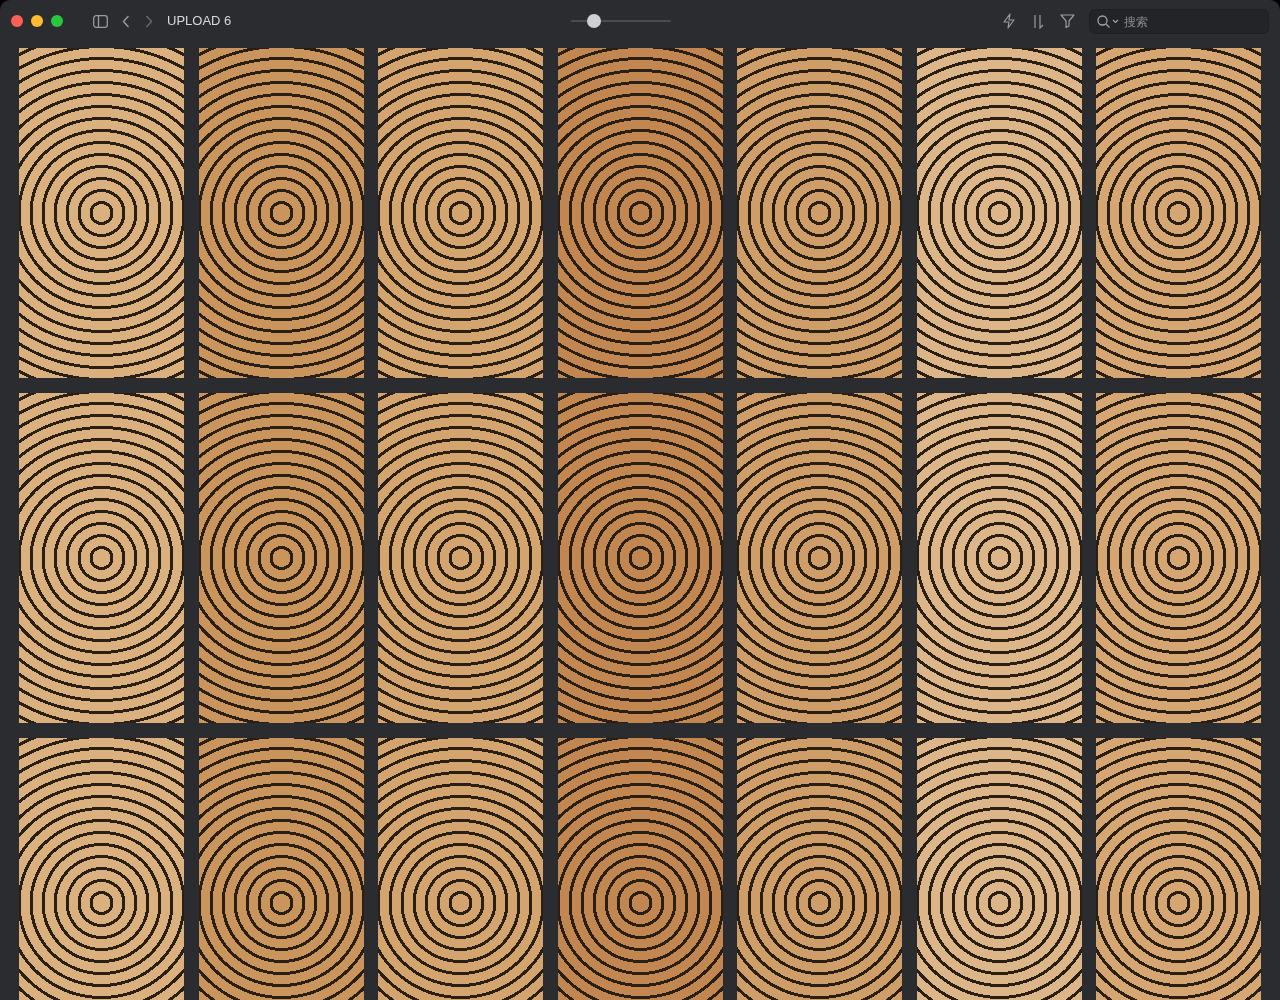 This screenshot has width=1280, height=1000. Describe the element at coordinates (1067, 21) in the screenshot. I see `filter-icon` at that location.